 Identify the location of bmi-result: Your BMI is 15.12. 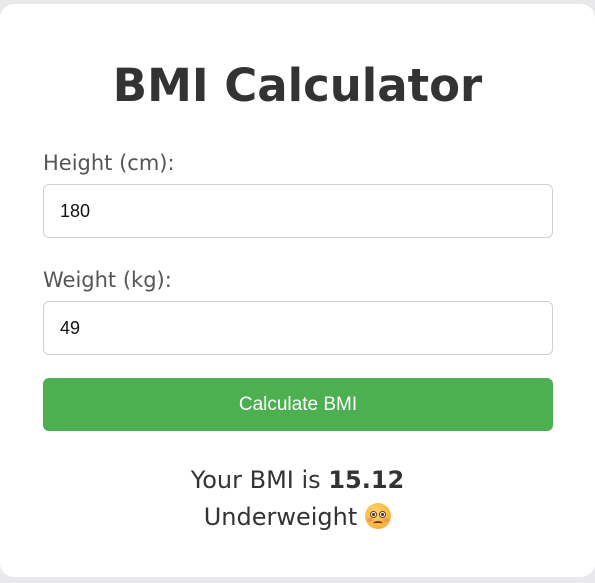
(297, 480).